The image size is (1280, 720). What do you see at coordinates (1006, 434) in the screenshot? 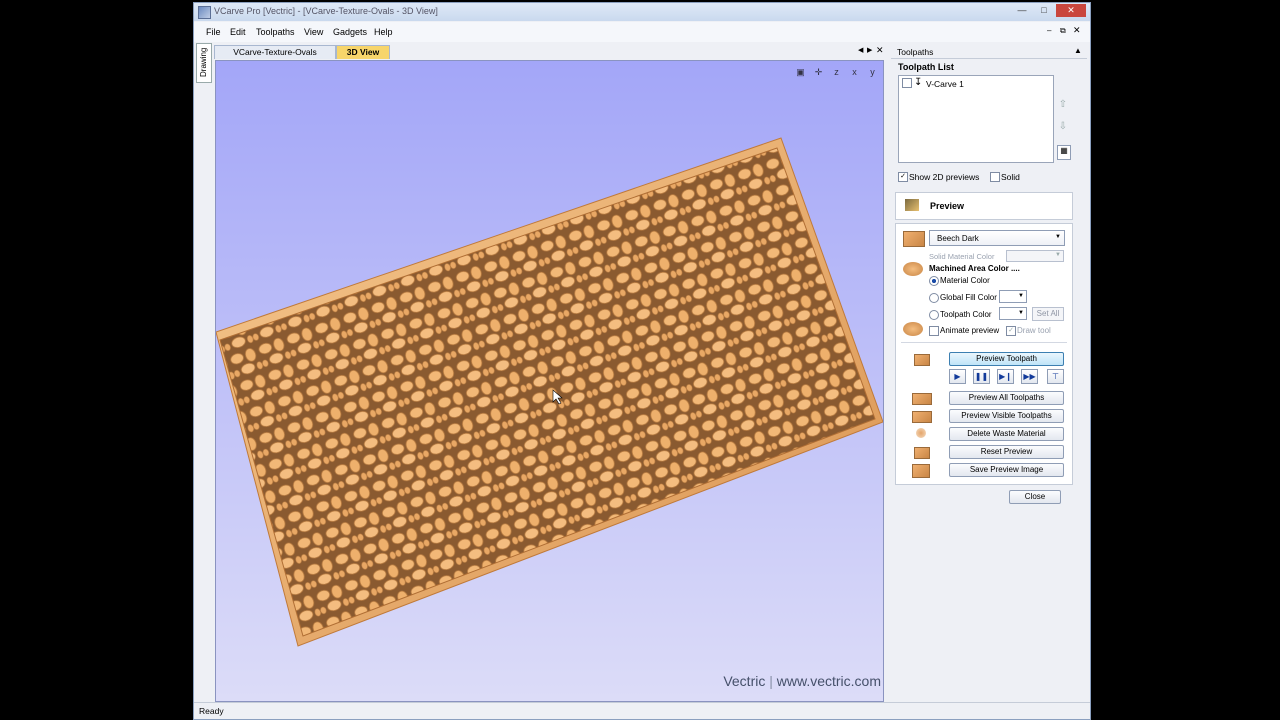
I see `delete-waste-button: Delete Waste Material` at bounding box center [1006, 434].